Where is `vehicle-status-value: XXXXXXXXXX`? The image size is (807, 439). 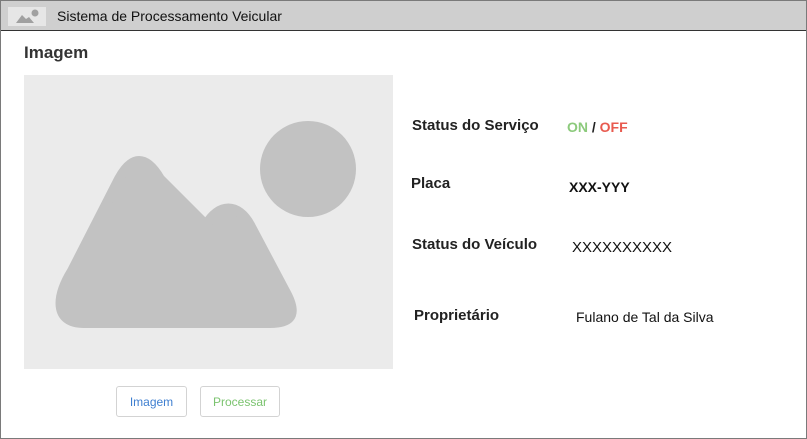
vehicle-status-value: XXXXXXXXXX is located at coordinates (622, 247).